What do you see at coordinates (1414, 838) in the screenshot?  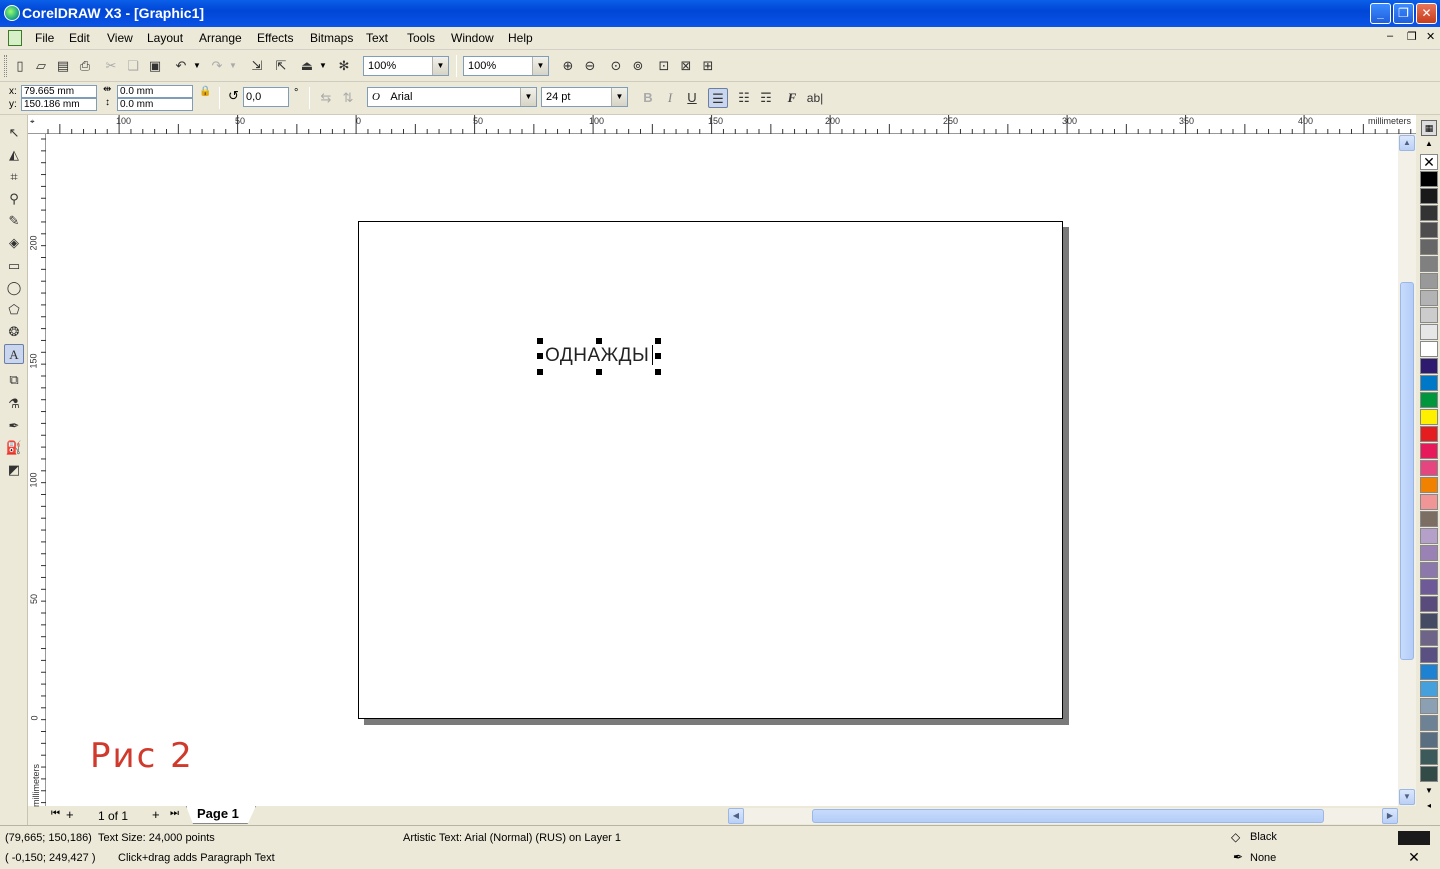 I see `fill-color-swatch` at bounding box center [1414, 838].